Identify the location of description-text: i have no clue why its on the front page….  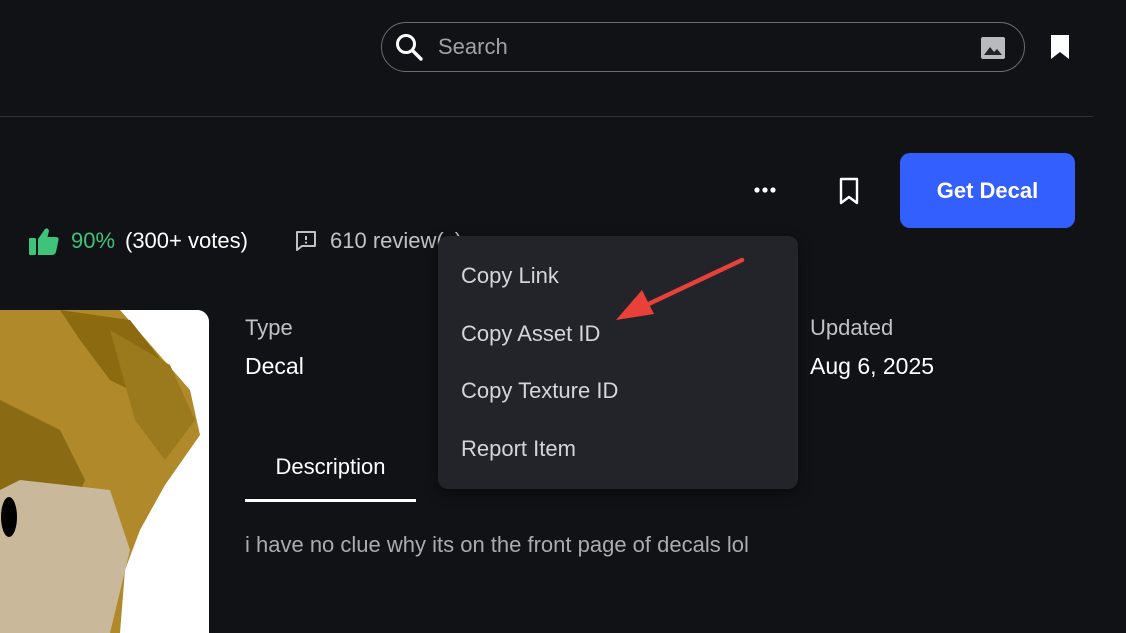
(497, 544).